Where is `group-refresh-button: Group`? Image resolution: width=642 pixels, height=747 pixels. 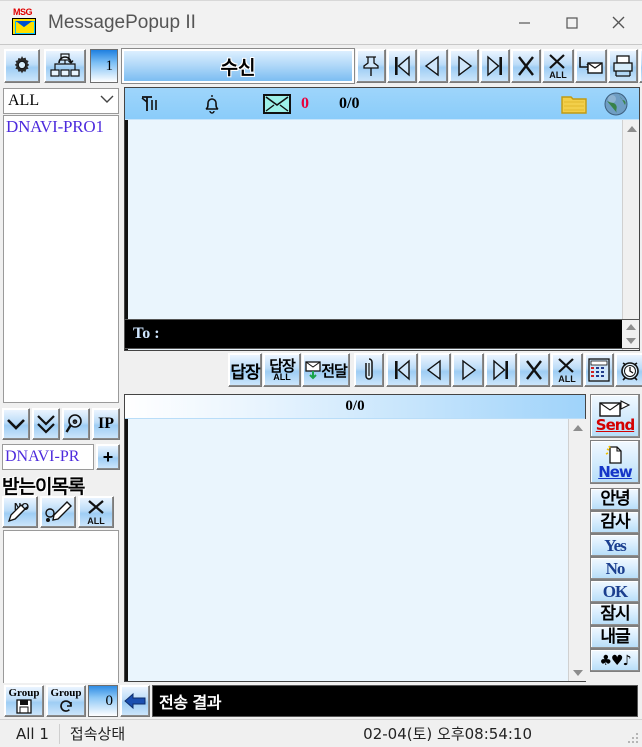
group-refresh-button: Group is located at coordinates (66, 701).